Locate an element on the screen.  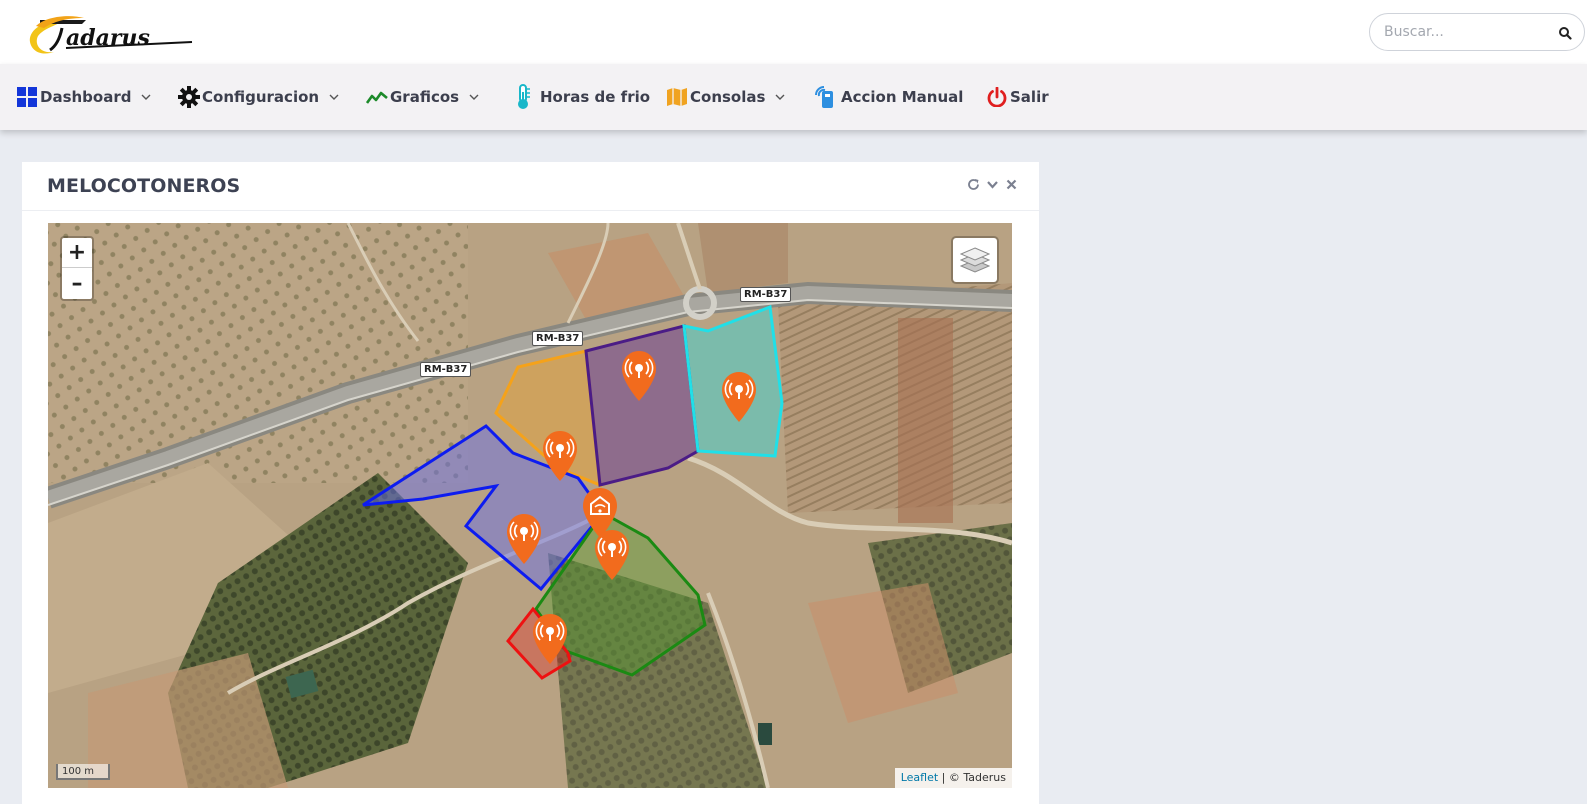
nav-dashboard-label: Dashboard is located at coordinates (86, 97).